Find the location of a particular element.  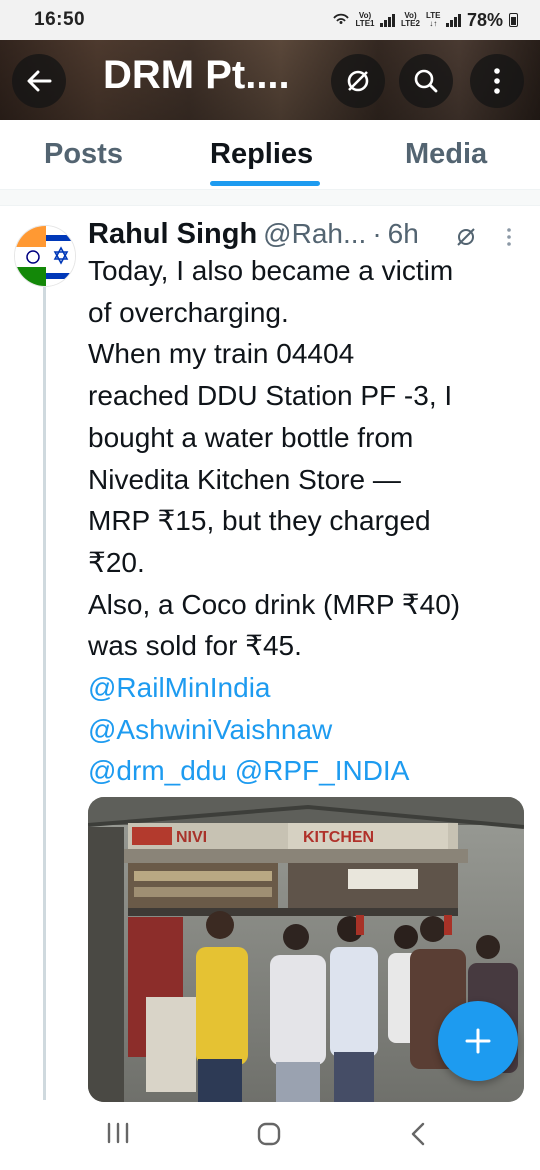

home-button is located at coordinates (269, 1136).